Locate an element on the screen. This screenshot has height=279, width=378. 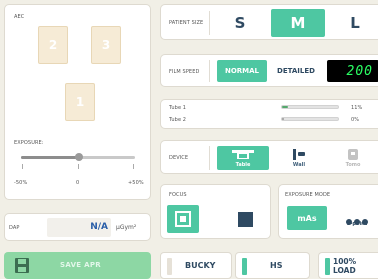
hs-button: HS is located at coordinates (272, 265).